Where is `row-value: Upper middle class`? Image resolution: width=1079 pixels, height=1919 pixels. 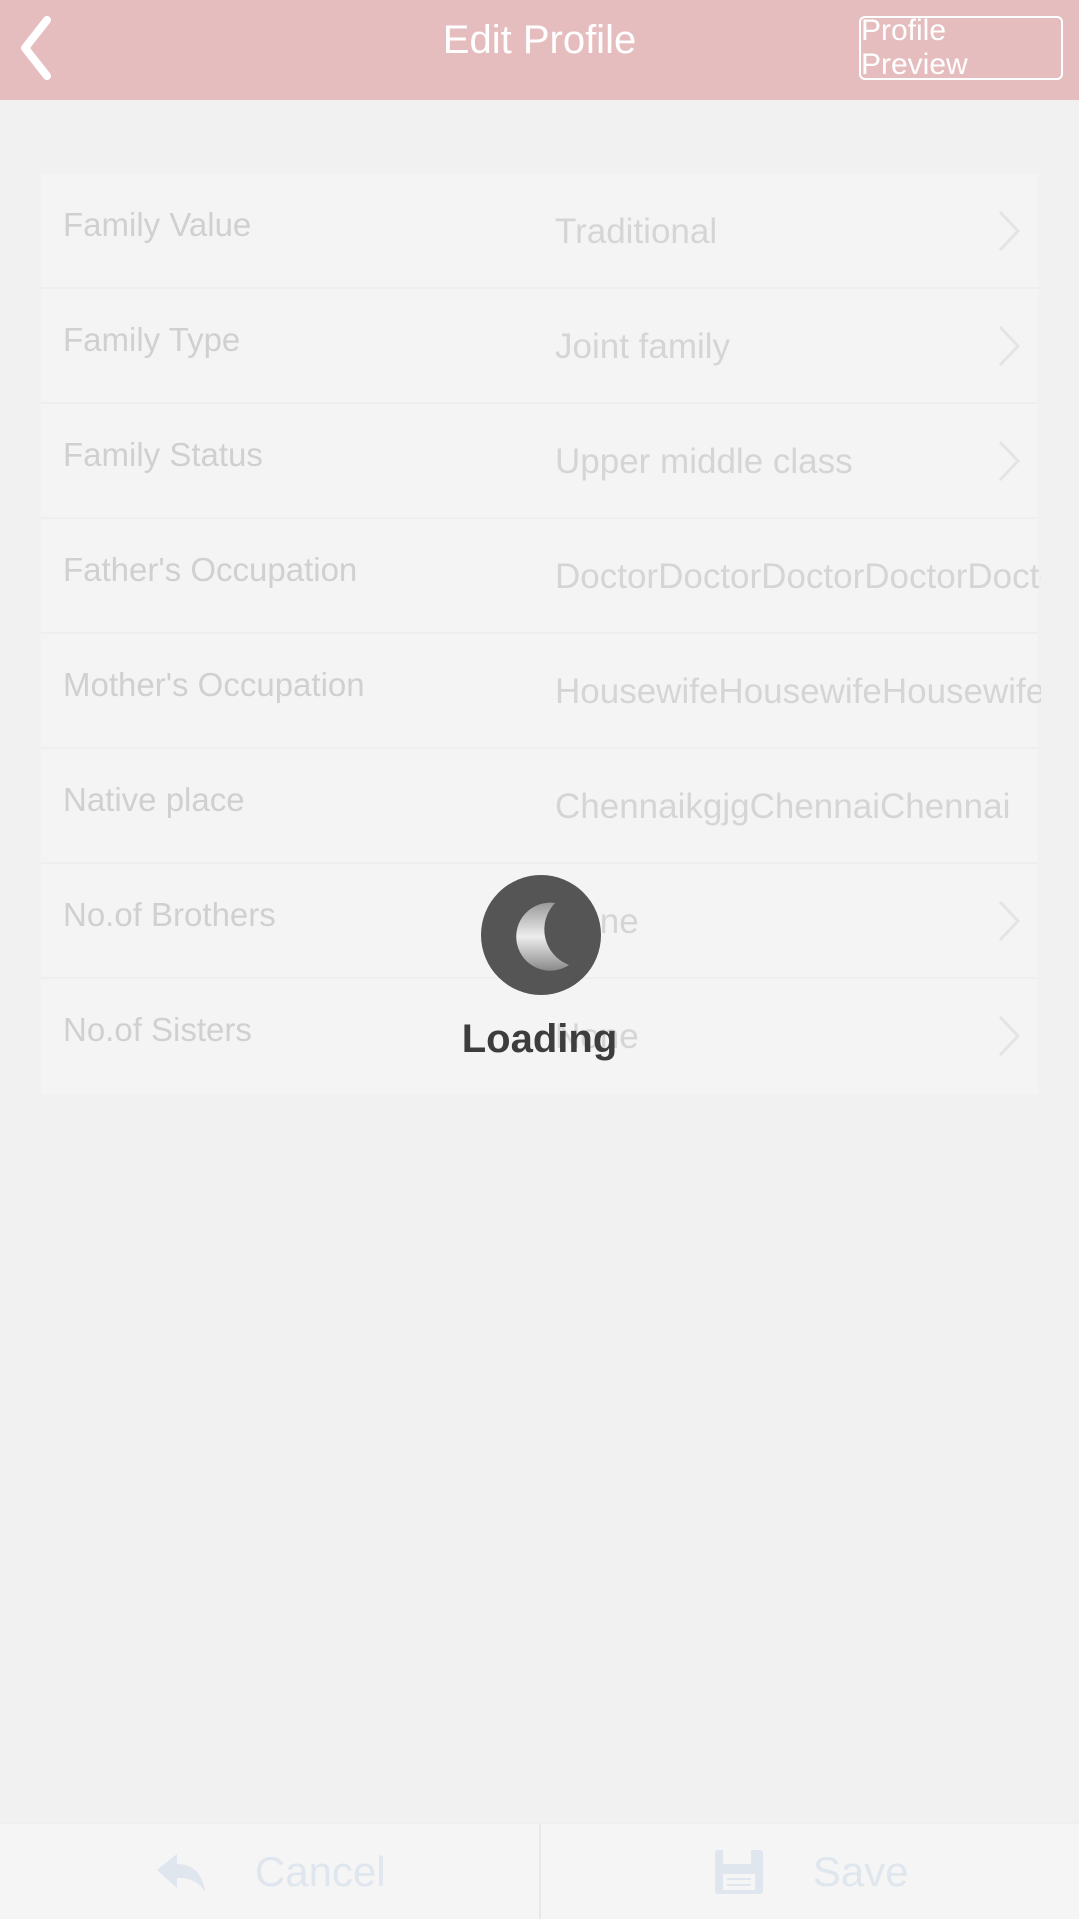 row-value: Upper middle class is located at coordinates (704, 461).